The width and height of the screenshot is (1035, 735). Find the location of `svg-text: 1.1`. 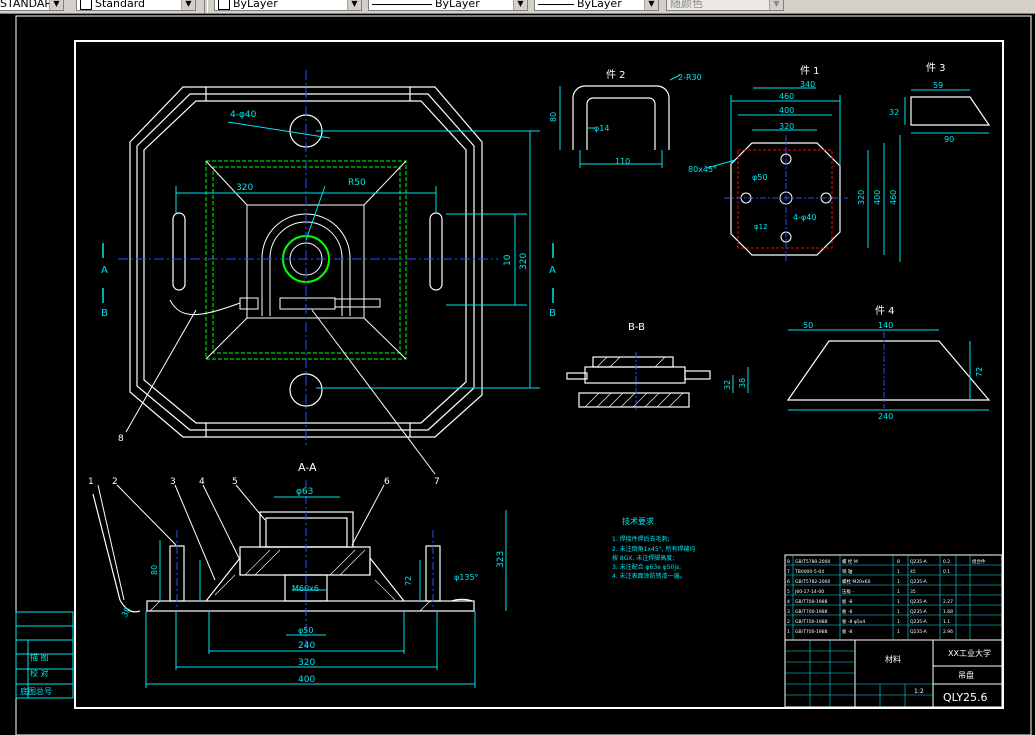

svg-text: 1.1 is located at coordinates (946, 622).